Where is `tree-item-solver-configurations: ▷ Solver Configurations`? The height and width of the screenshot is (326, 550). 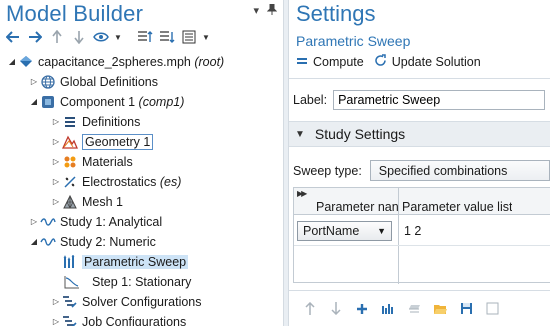
tree-item-solver-configurations: ▷ Solver Configurations is located at coordinates (126, 301).